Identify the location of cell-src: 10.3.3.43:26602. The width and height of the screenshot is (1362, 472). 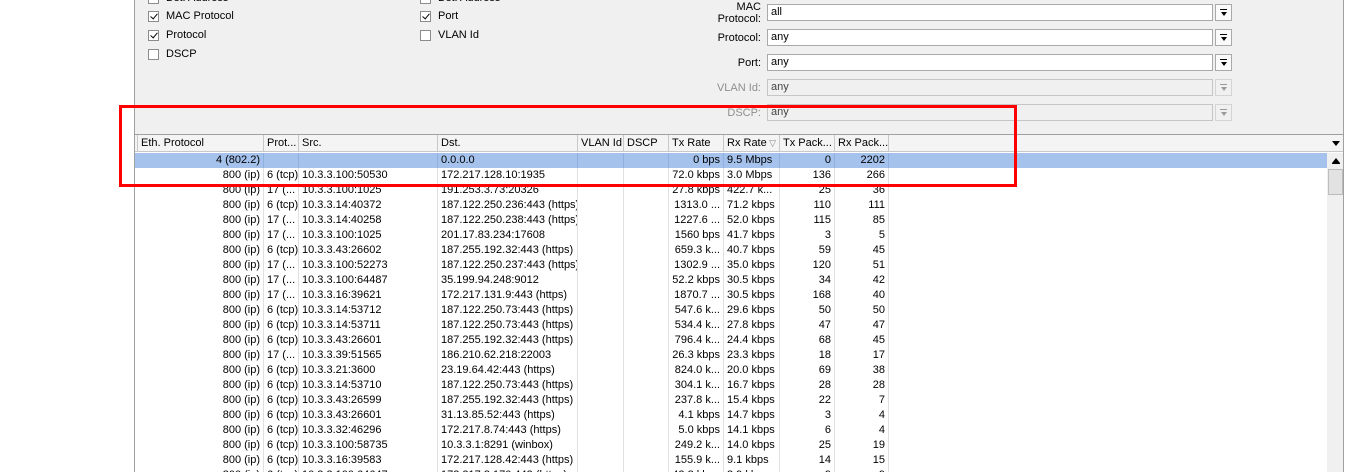
(368, 250).